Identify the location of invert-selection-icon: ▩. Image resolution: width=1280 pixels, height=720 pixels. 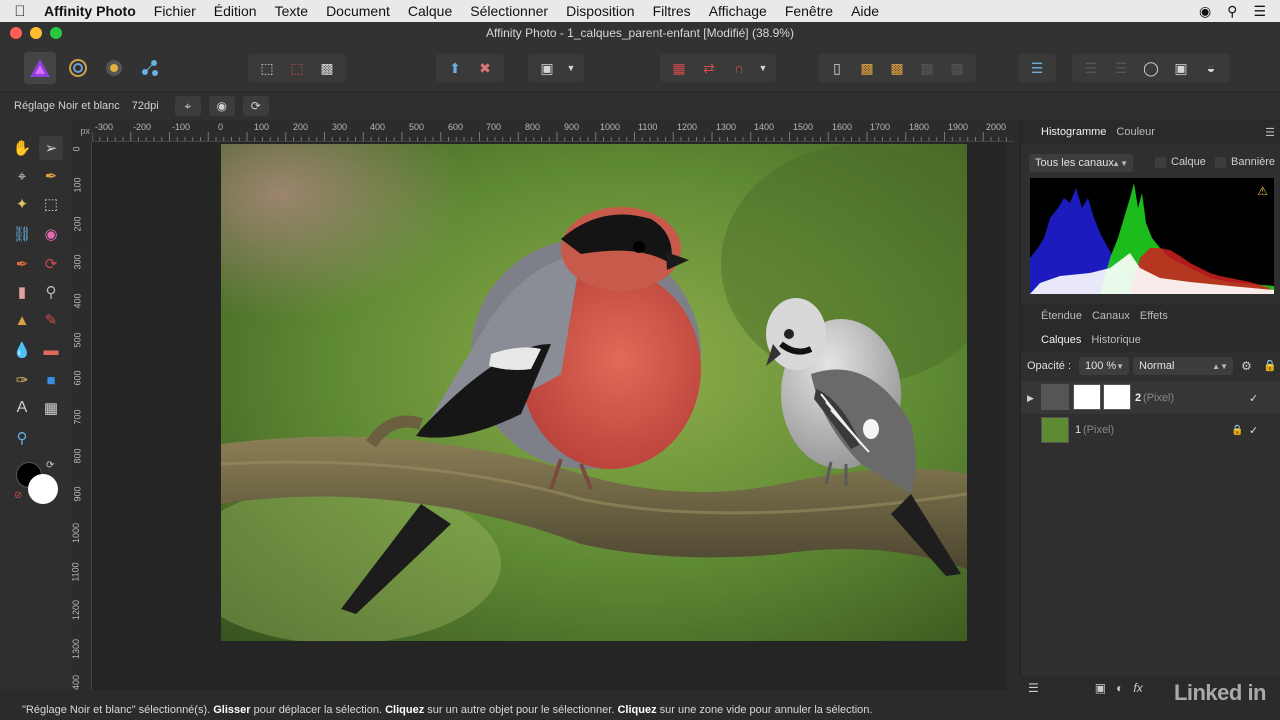
(327, 68).